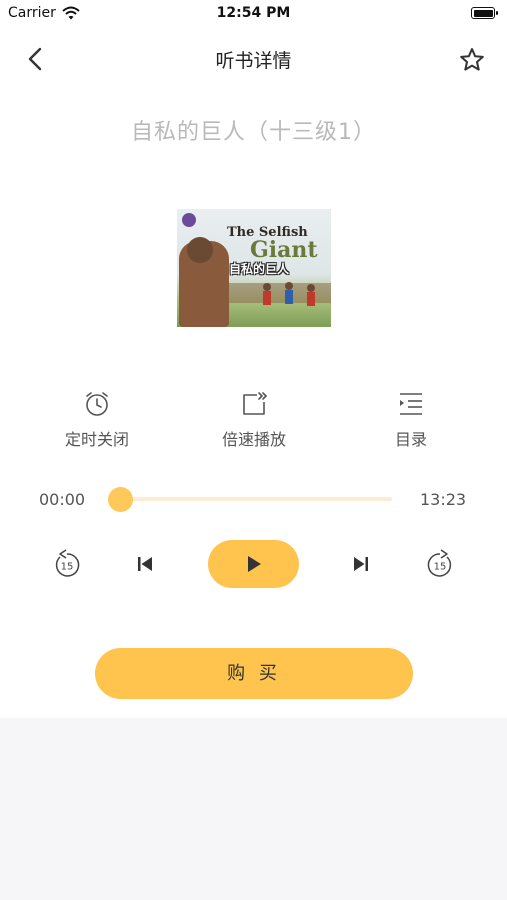 This screenshot has width=507, height=900. I want to click on publisher-logo-icon, so click(189, 220).